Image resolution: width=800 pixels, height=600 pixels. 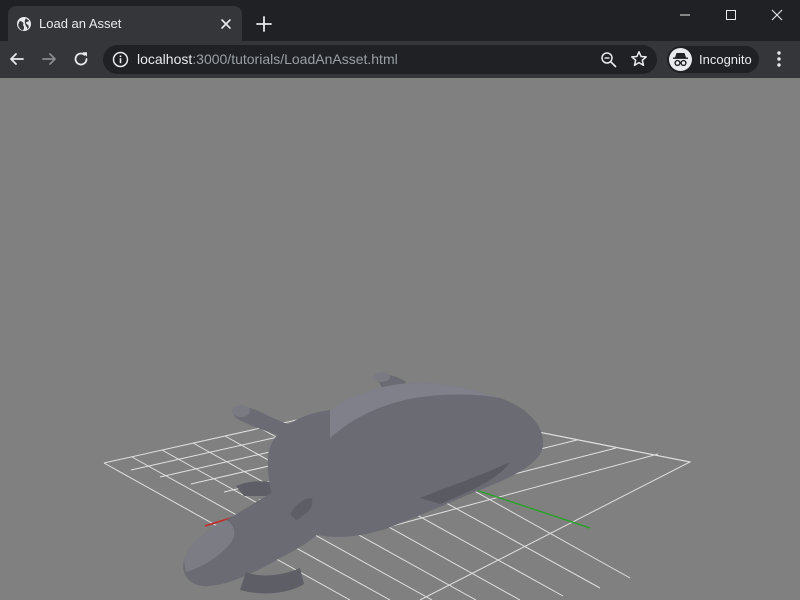 I want to click on url-path: :3000/tutorials/LoadAnAsset.html, so click(x=295, y=59).